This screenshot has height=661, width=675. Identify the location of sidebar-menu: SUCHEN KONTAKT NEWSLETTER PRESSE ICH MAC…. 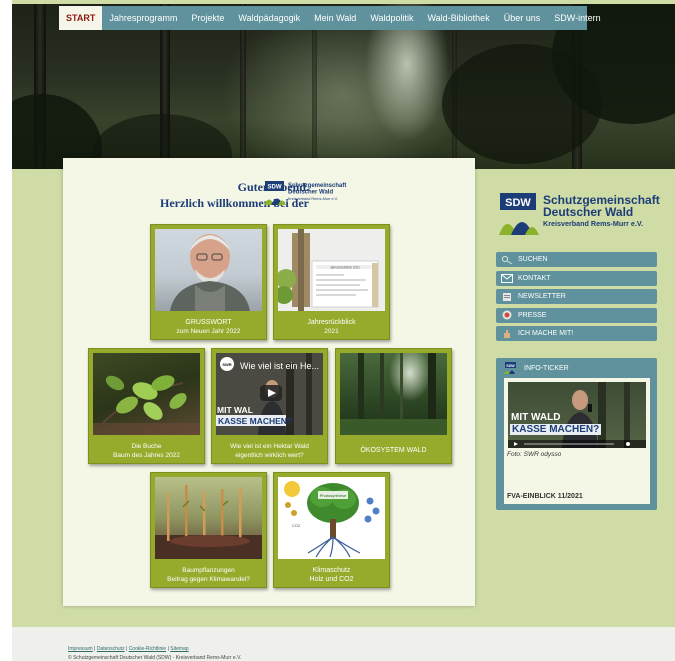
(576, 298).